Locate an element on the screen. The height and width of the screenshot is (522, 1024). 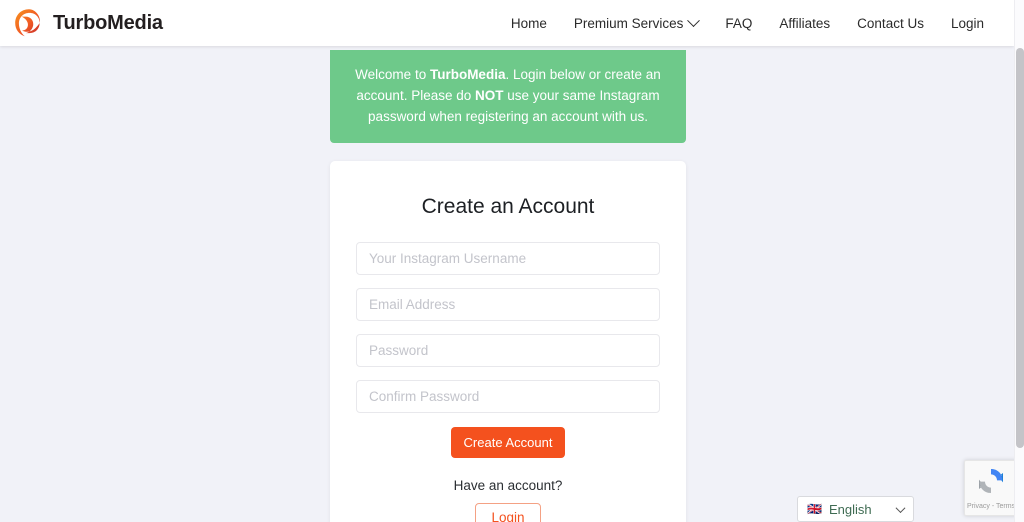
login-button: Login is located at coordinates (508, 512).